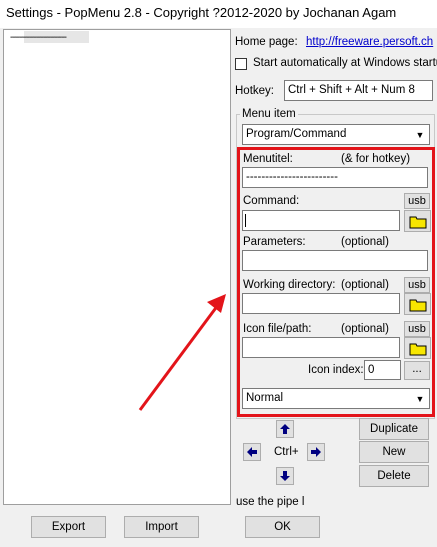 The width and height of the screenshot is (437, 547). What do you see at coordinates (182, 352) in the screenshot?
I see `annotation-arrow-icon` at bounding box center [182, 352].